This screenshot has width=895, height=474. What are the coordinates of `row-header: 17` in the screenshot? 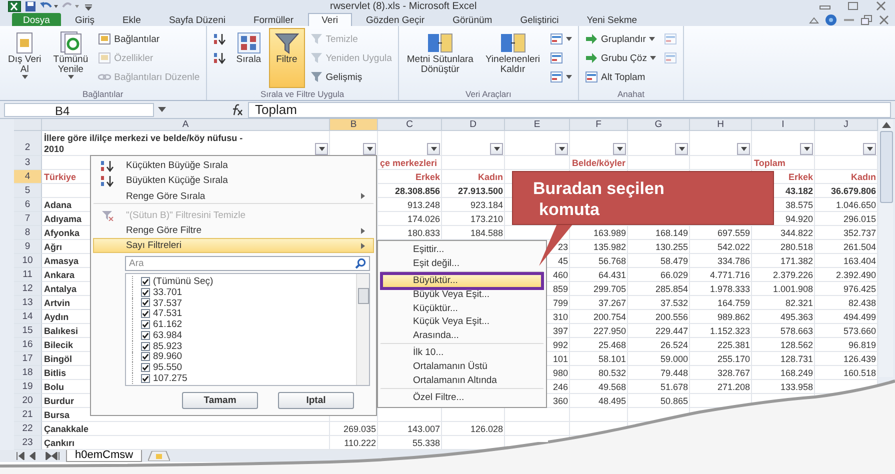 It's located at (28, 359).